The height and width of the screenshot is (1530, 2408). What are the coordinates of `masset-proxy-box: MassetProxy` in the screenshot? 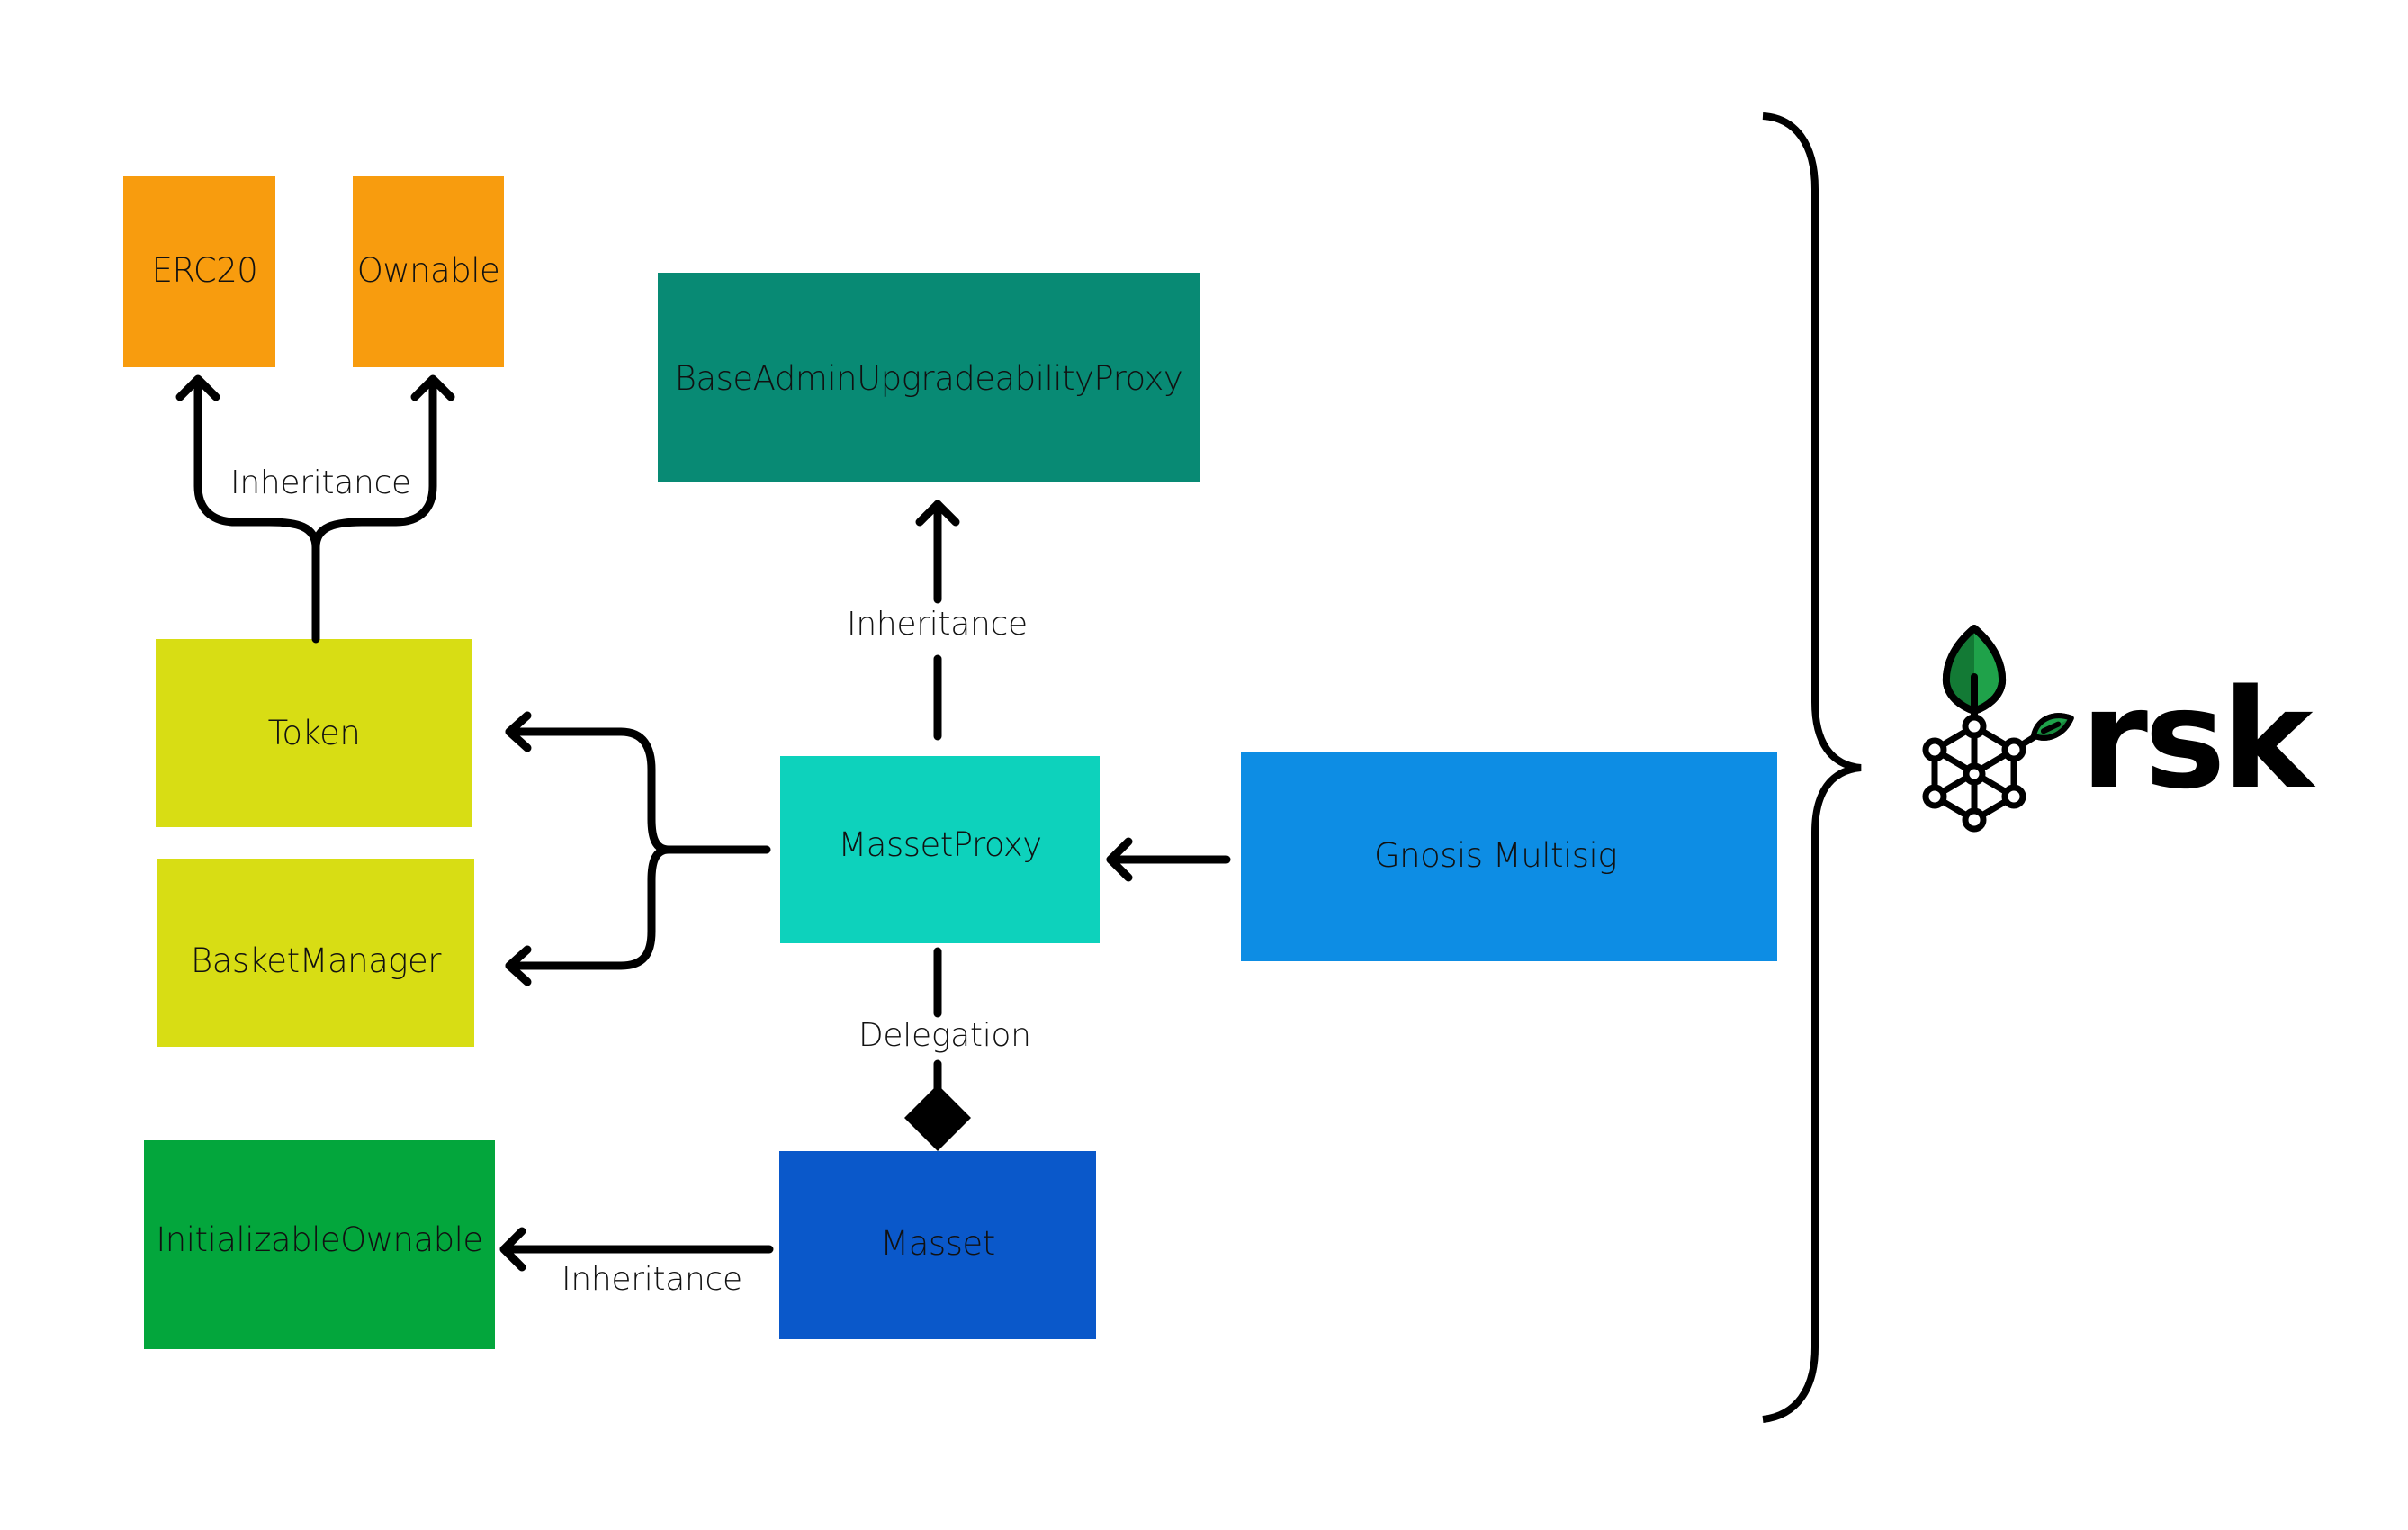 It's located at (940, 849).